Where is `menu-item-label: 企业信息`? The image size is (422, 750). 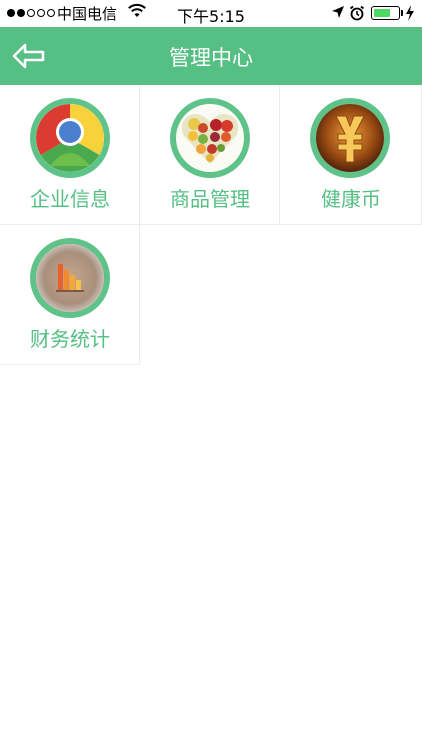
menu-item-label: 企业信息 is located at coordinates (70, 199).